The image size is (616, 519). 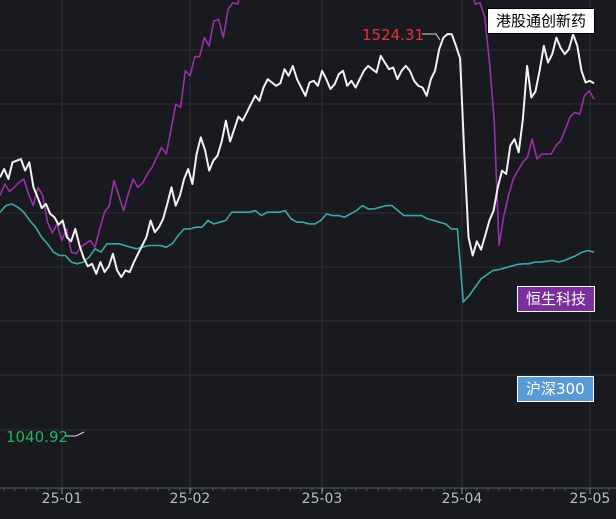 What do you see at coordinates (462, 499) in the screenshot?
I see `x-tick-label: 25-04` at bounding box center [462, 499].